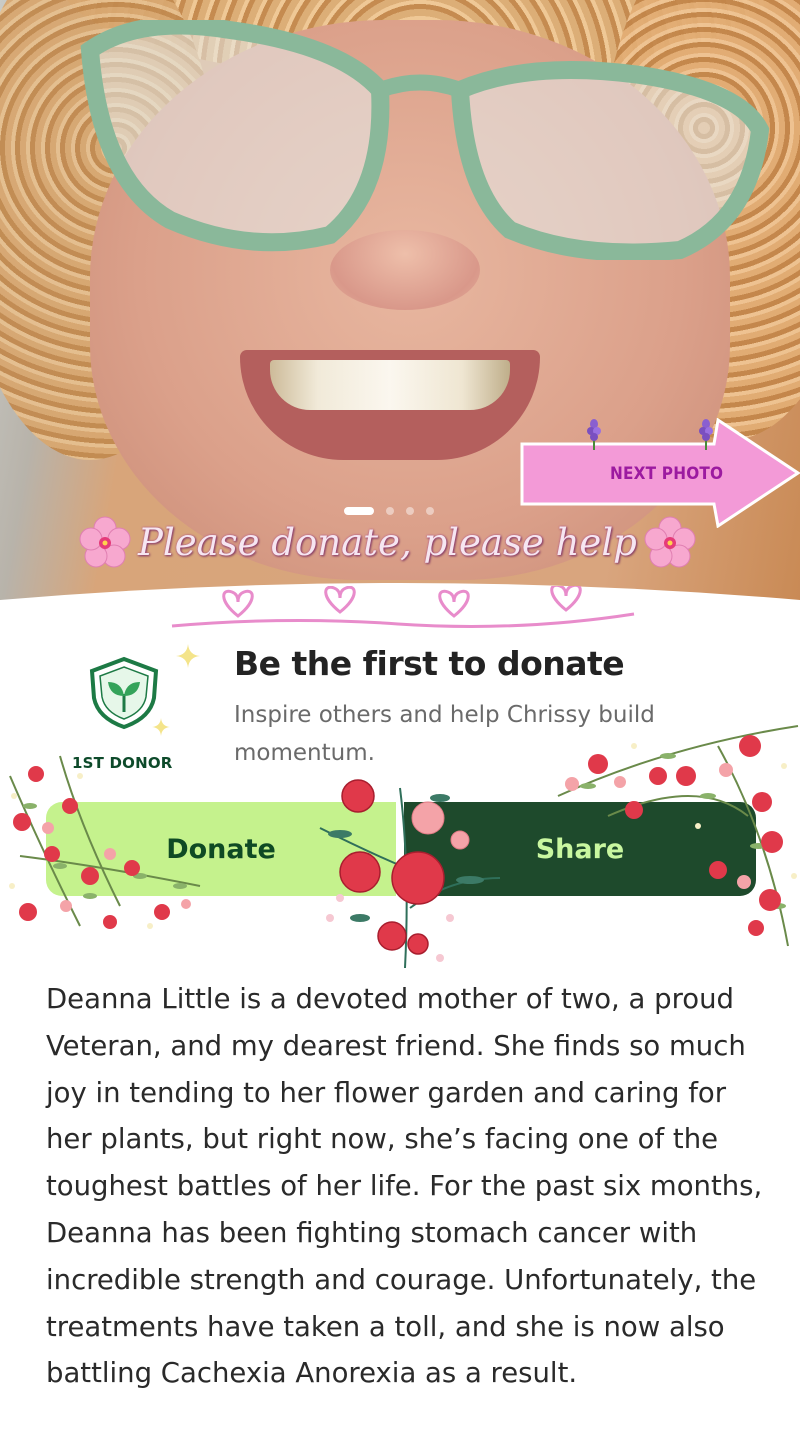  I want to click on green-glasses, so click(425, 140).